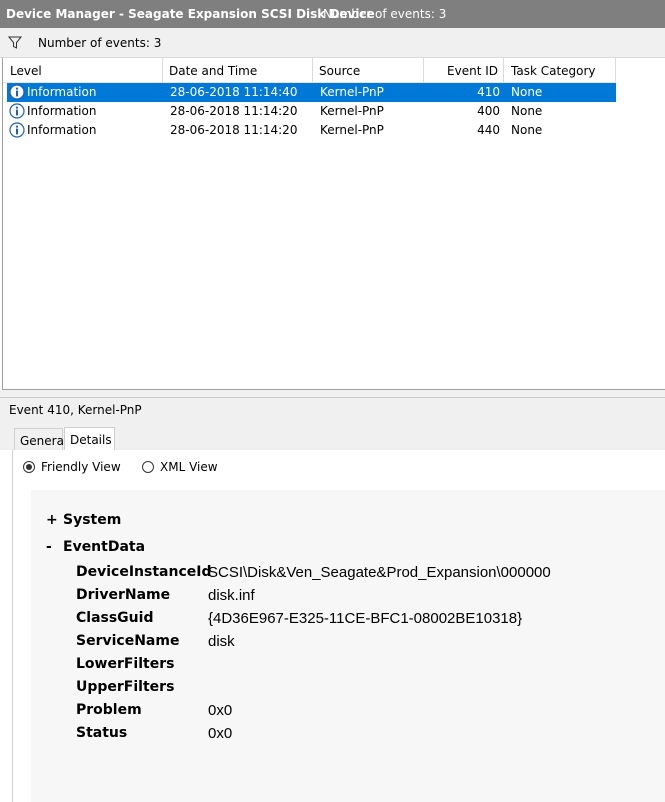 The width and height of the screenshot is (665, 802). What do you see at coordinates (40, 439) in the screenshot?
I see `tab-general: General` at bounding box center [40, 439].